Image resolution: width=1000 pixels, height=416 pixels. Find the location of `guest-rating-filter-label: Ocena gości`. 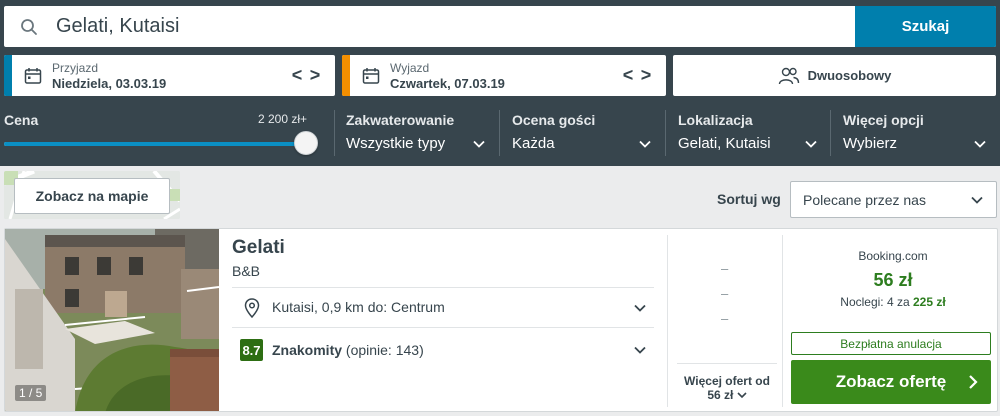

guest-rating-filter-label: Ocena gości is located at coordinates (554, 120).